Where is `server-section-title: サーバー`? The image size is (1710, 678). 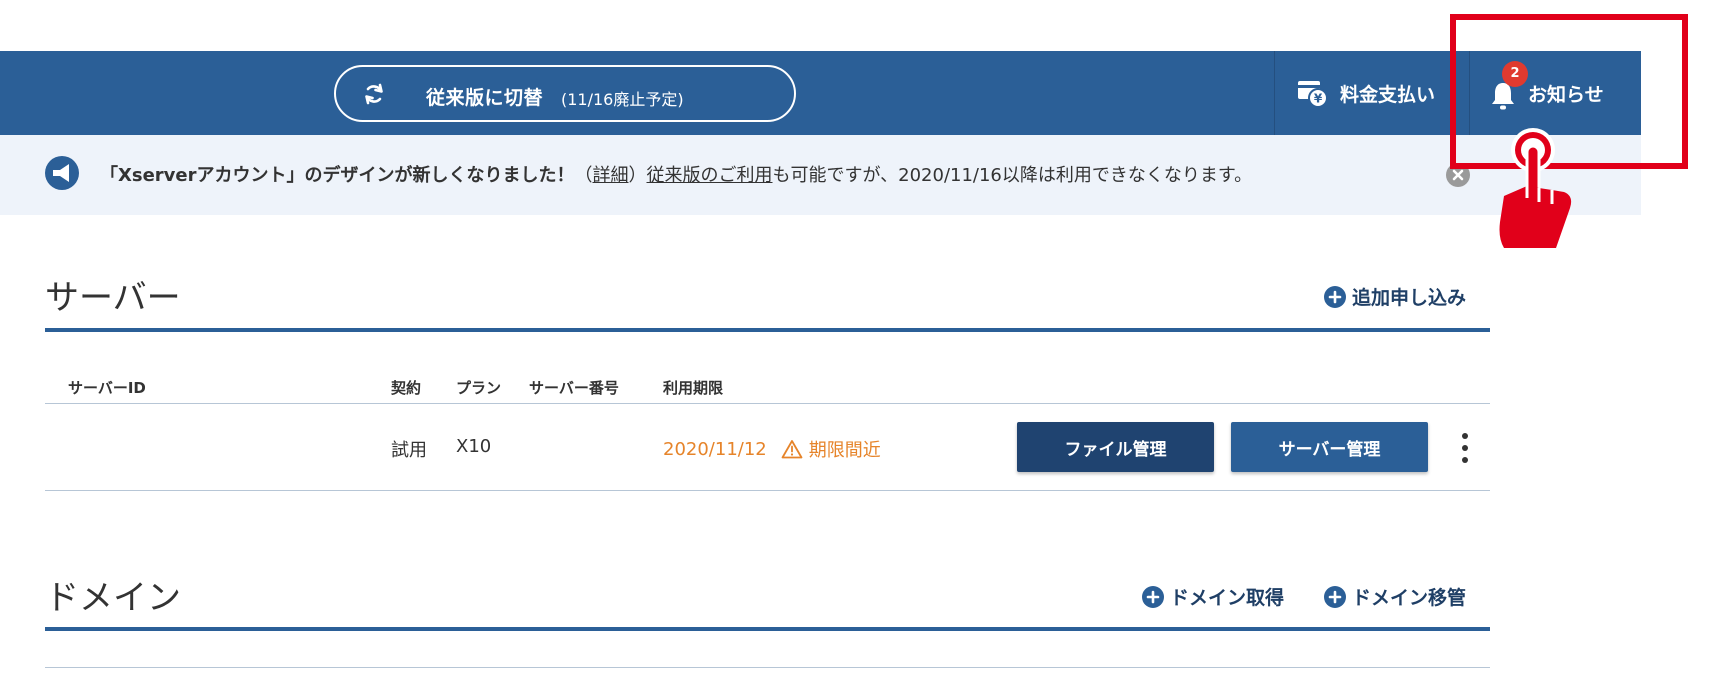
server-section-title: サーバー is located at coordinates (113, 298).